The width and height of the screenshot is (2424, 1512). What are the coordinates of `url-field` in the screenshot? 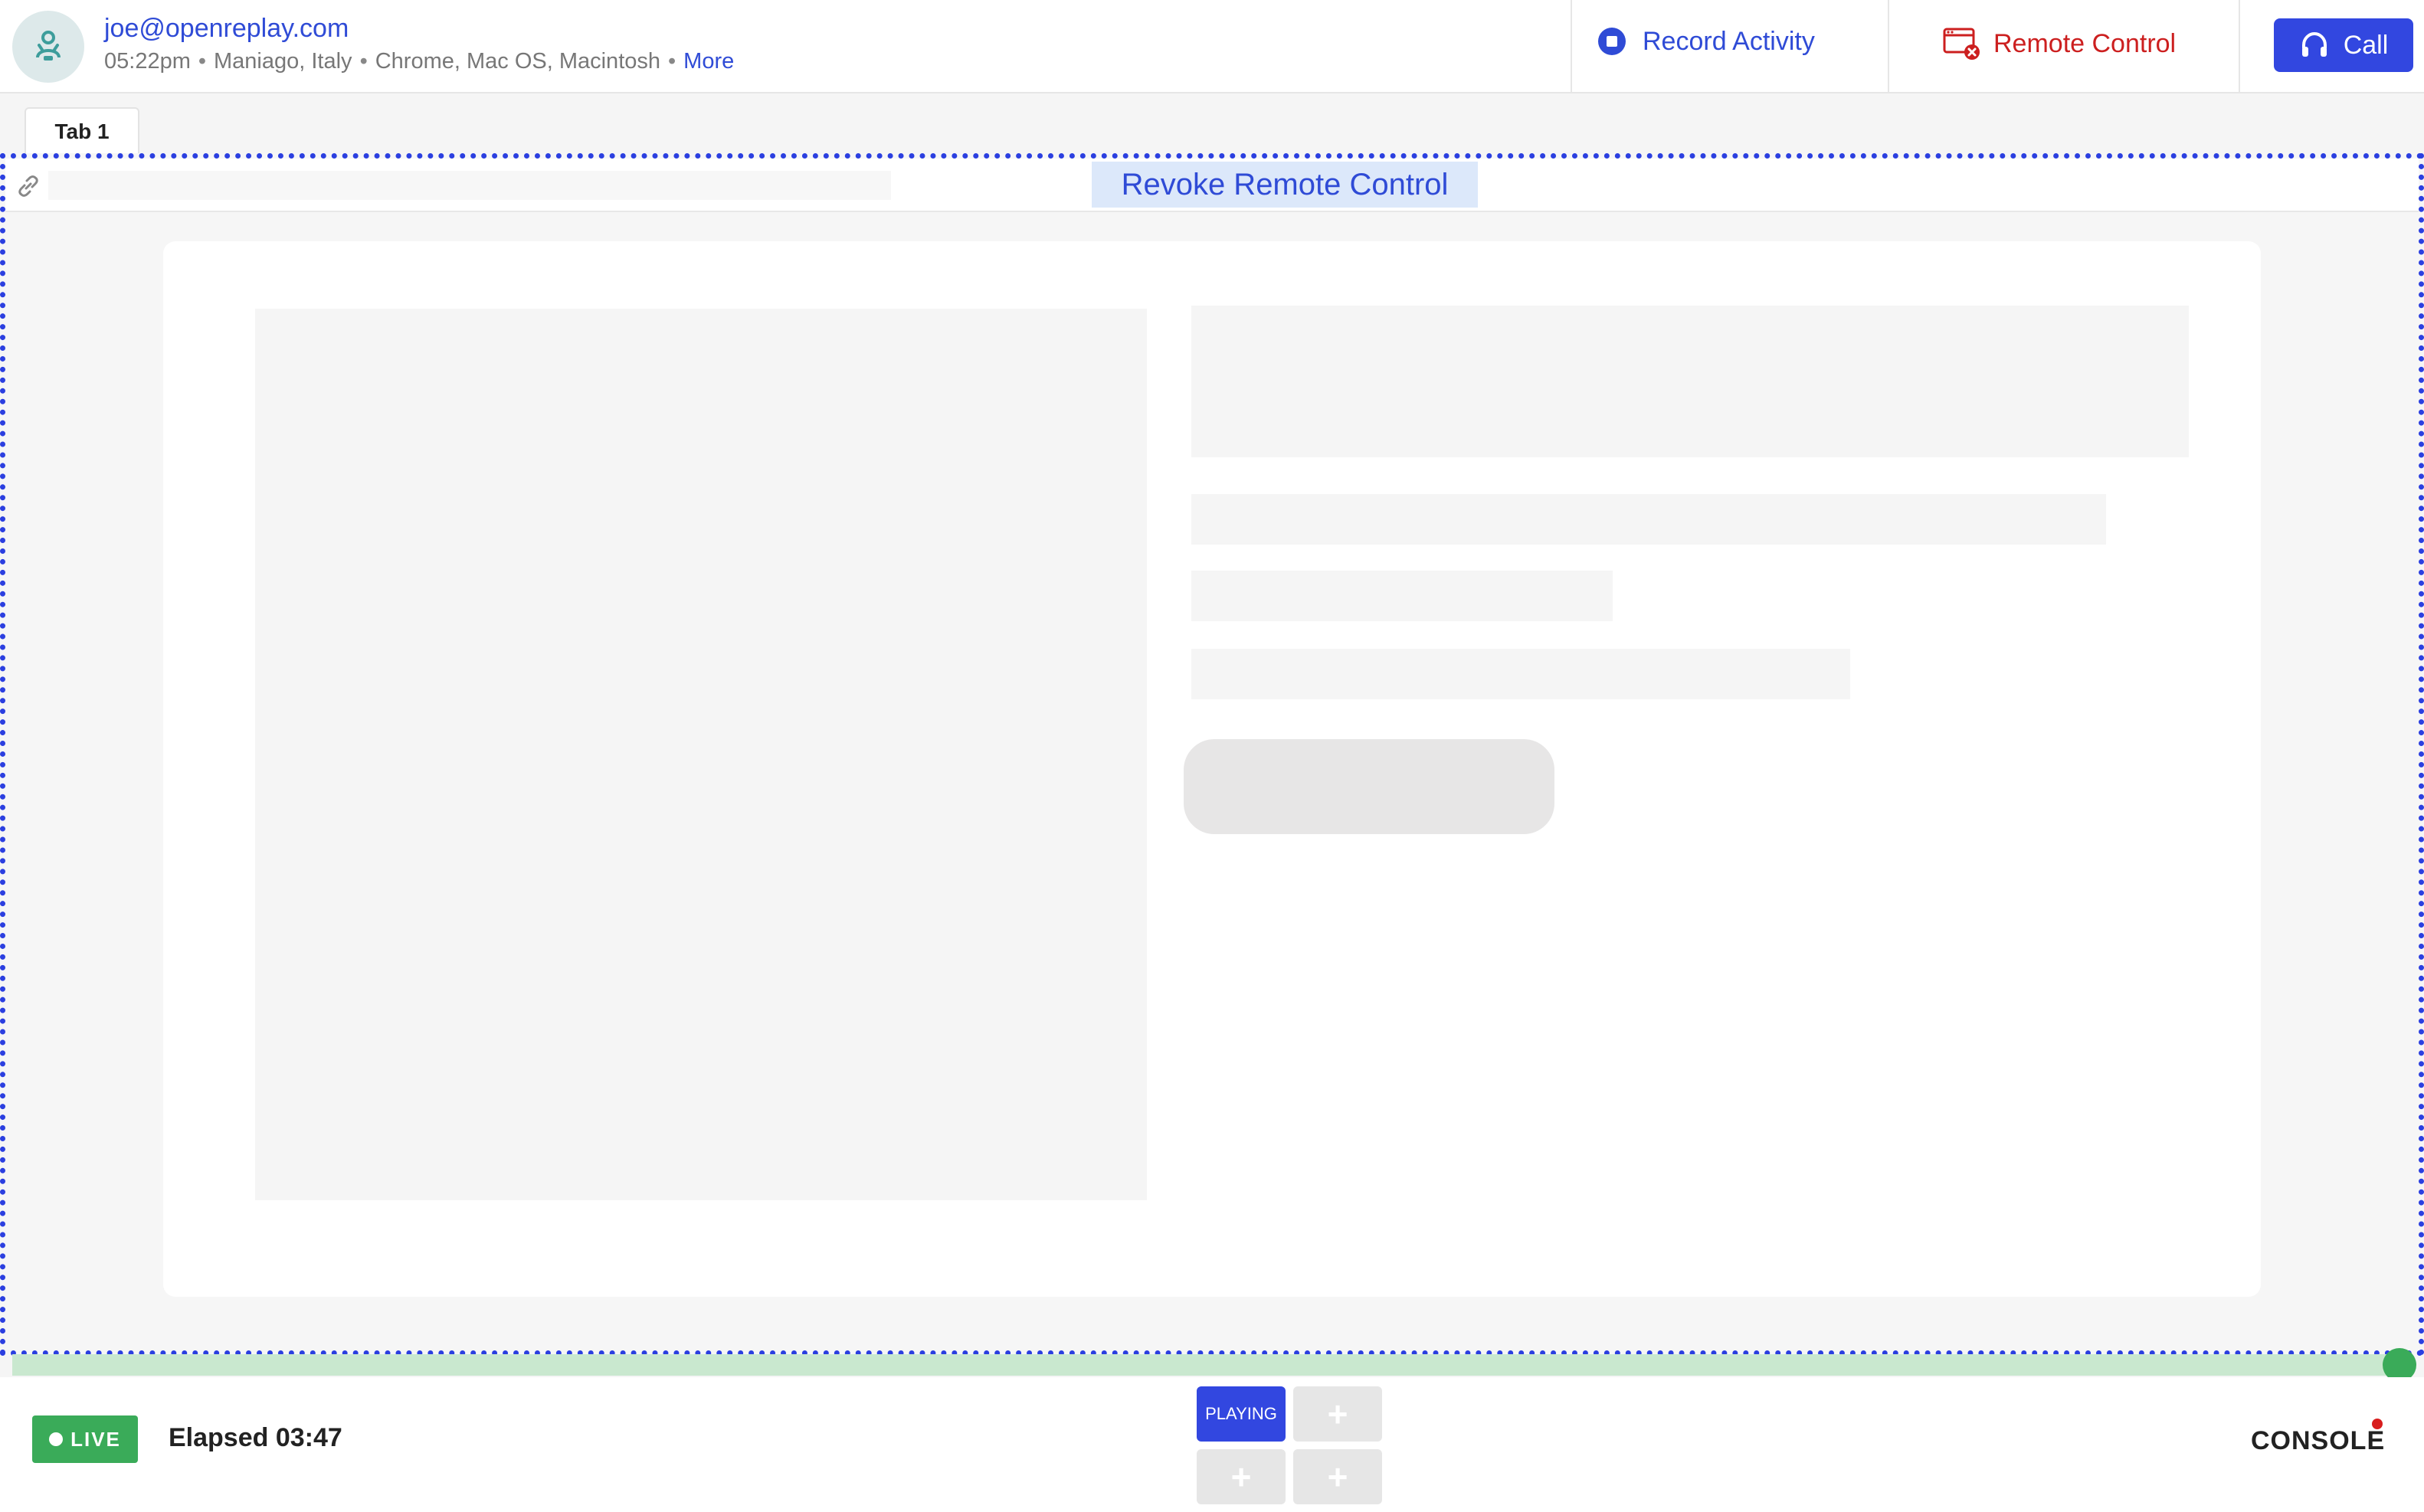 It's located at (470, 185).